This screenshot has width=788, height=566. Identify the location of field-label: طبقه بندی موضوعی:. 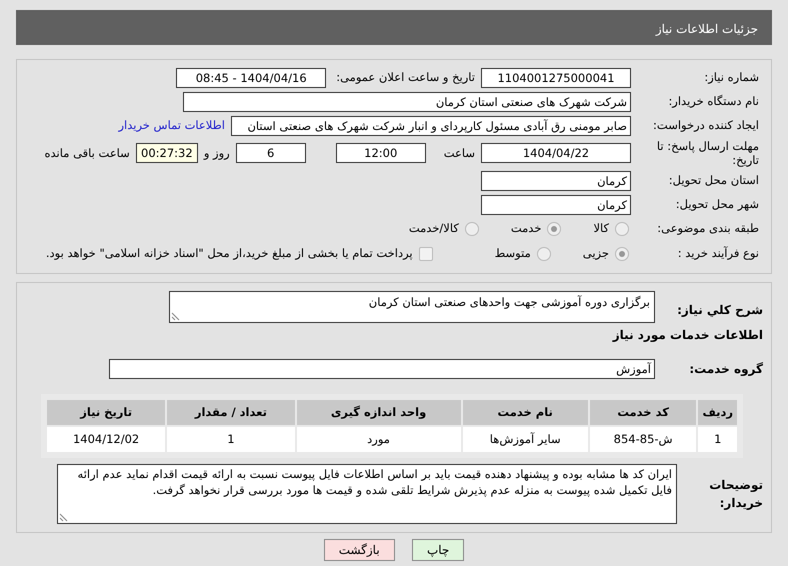
(708, 229).